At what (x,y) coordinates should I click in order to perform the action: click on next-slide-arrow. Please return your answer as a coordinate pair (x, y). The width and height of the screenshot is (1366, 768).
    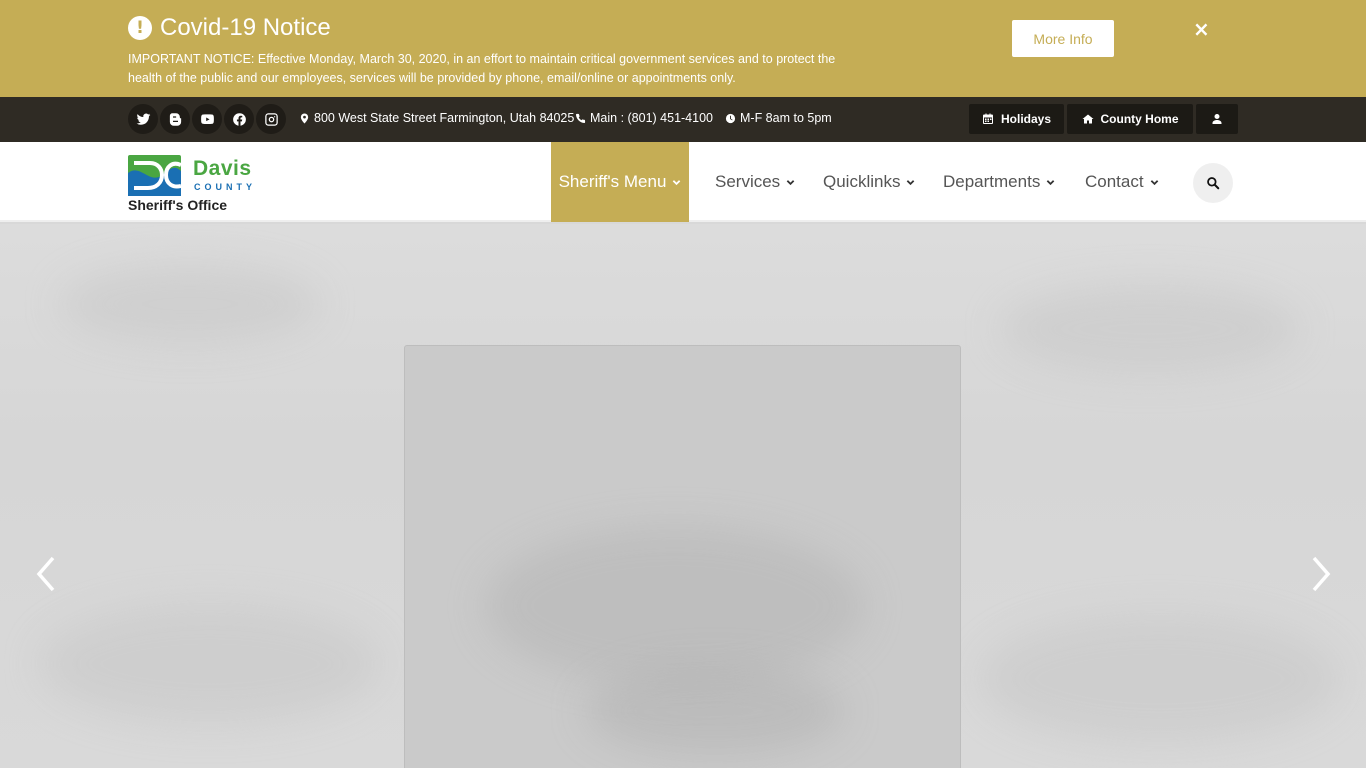
    Looking at the image, I should click on (1321, 574).